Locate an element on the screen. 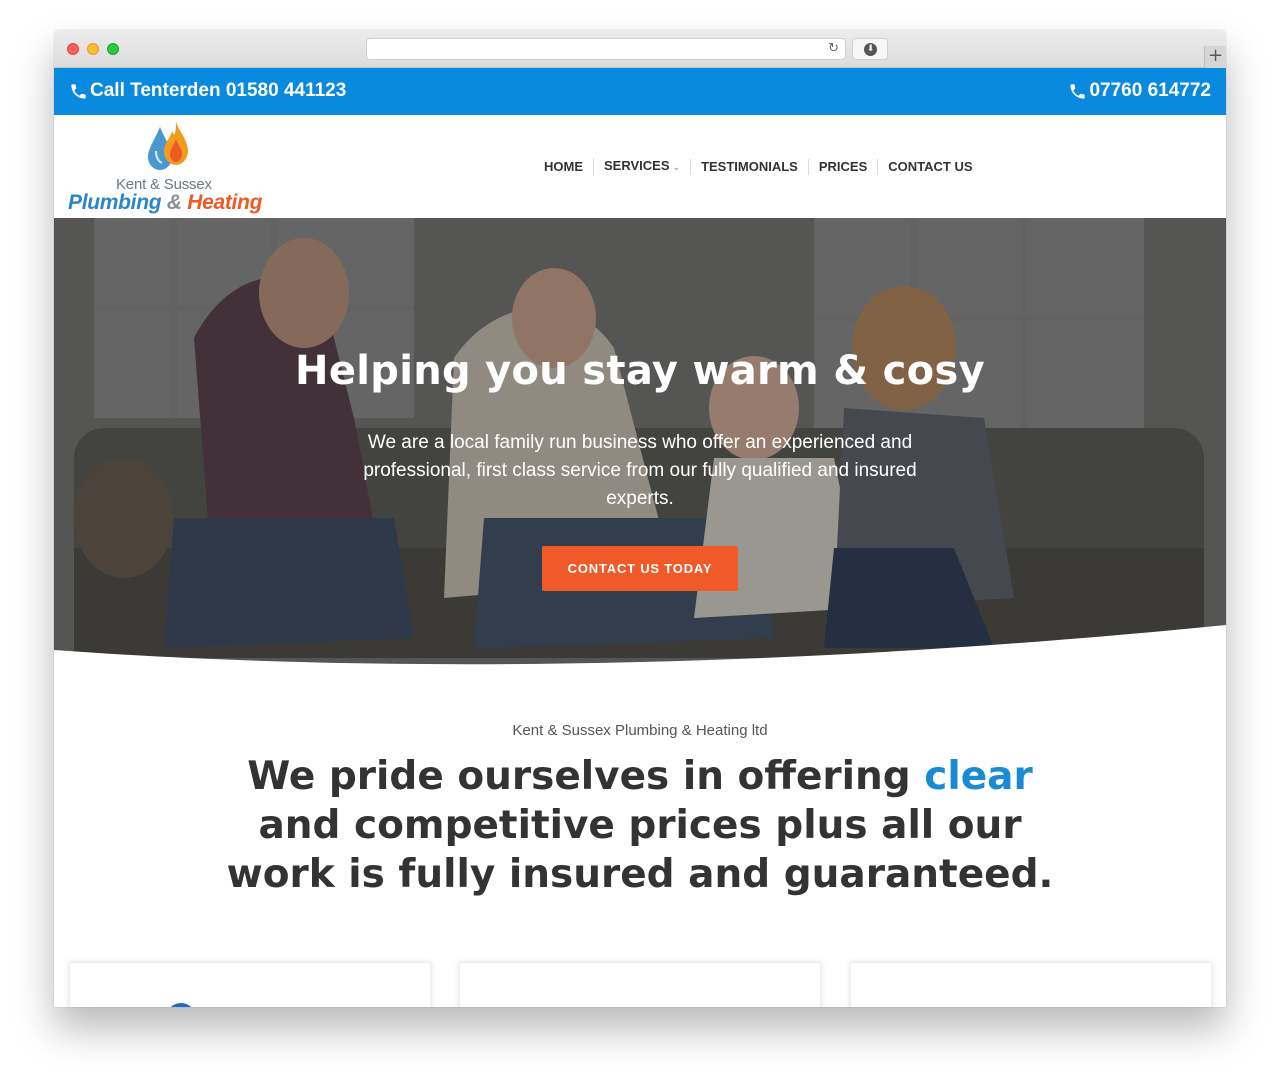 This screenshot has width=1280, height=1084. nav-services: SERVICES ⌄ is located at coordinates (641, 167).